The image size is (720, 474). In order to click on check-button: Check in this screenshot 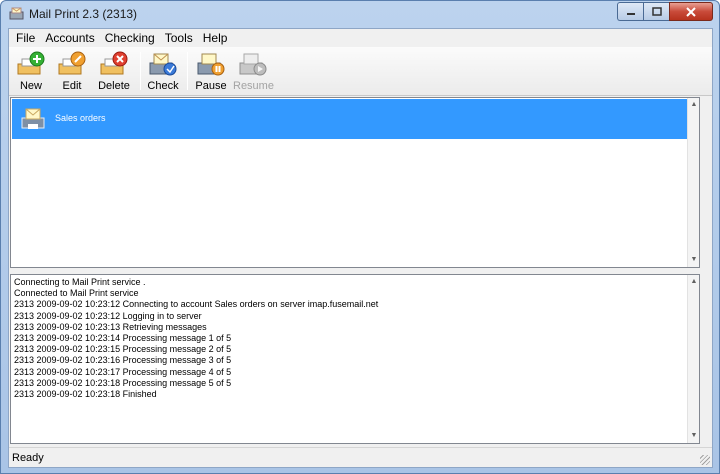, I will do `click(163, 71)`.